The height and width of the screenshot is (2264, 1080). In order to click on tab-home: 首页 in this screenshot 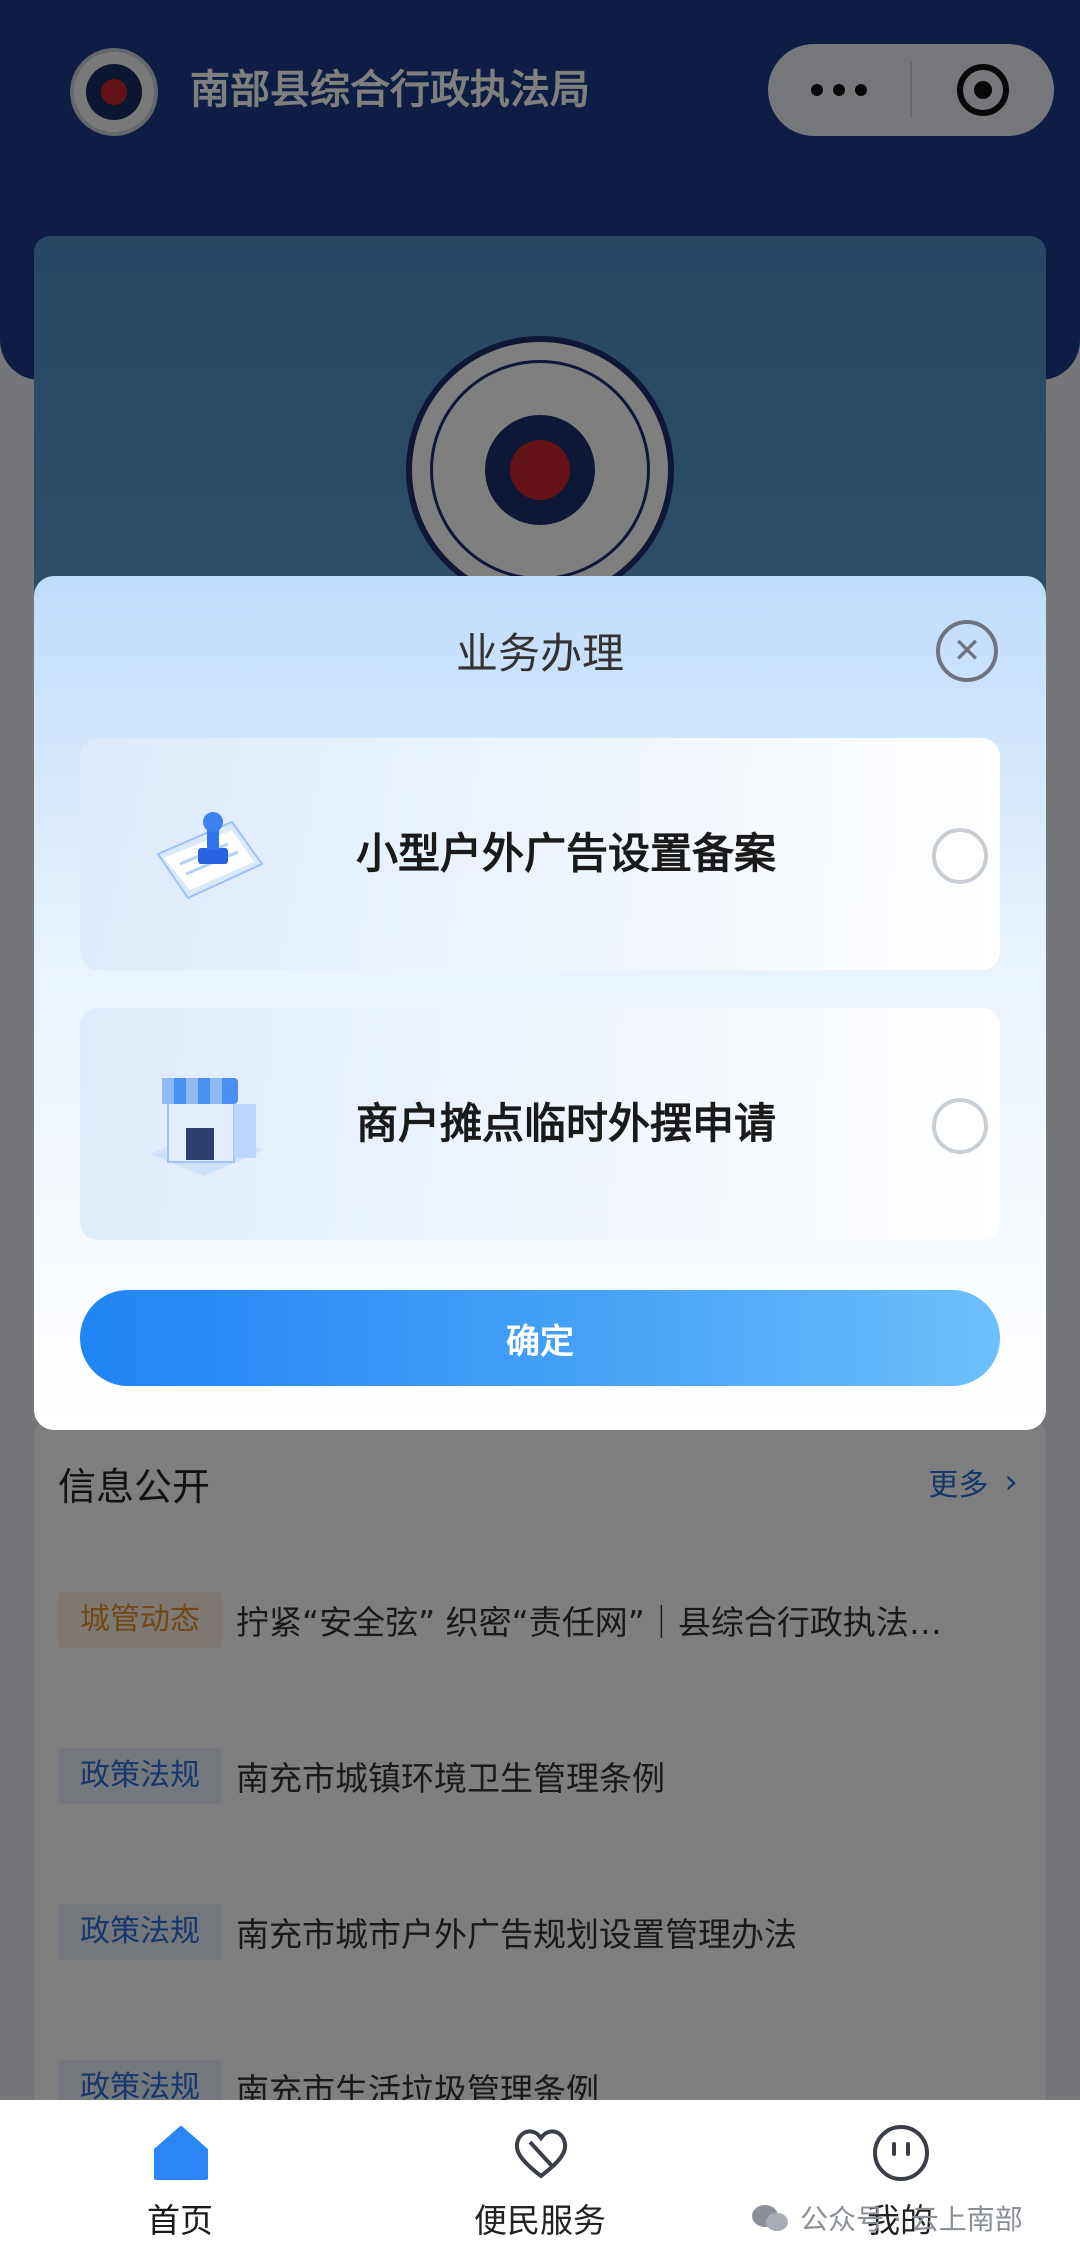, I will do `click(180, 2182)`.